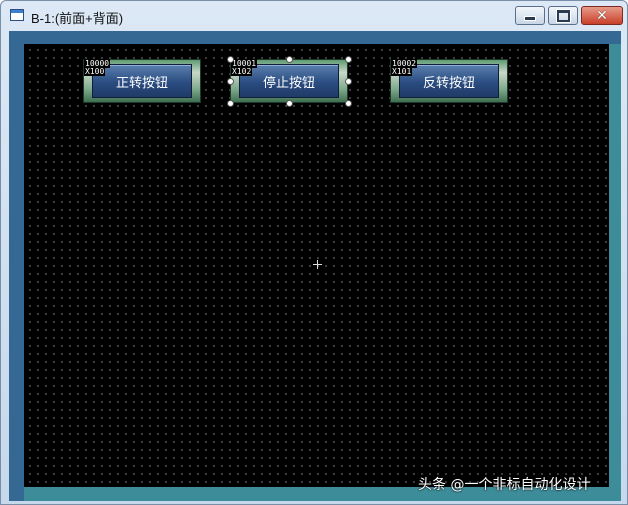  I want to click on button-label: 反转按钮, so click(448, 83).